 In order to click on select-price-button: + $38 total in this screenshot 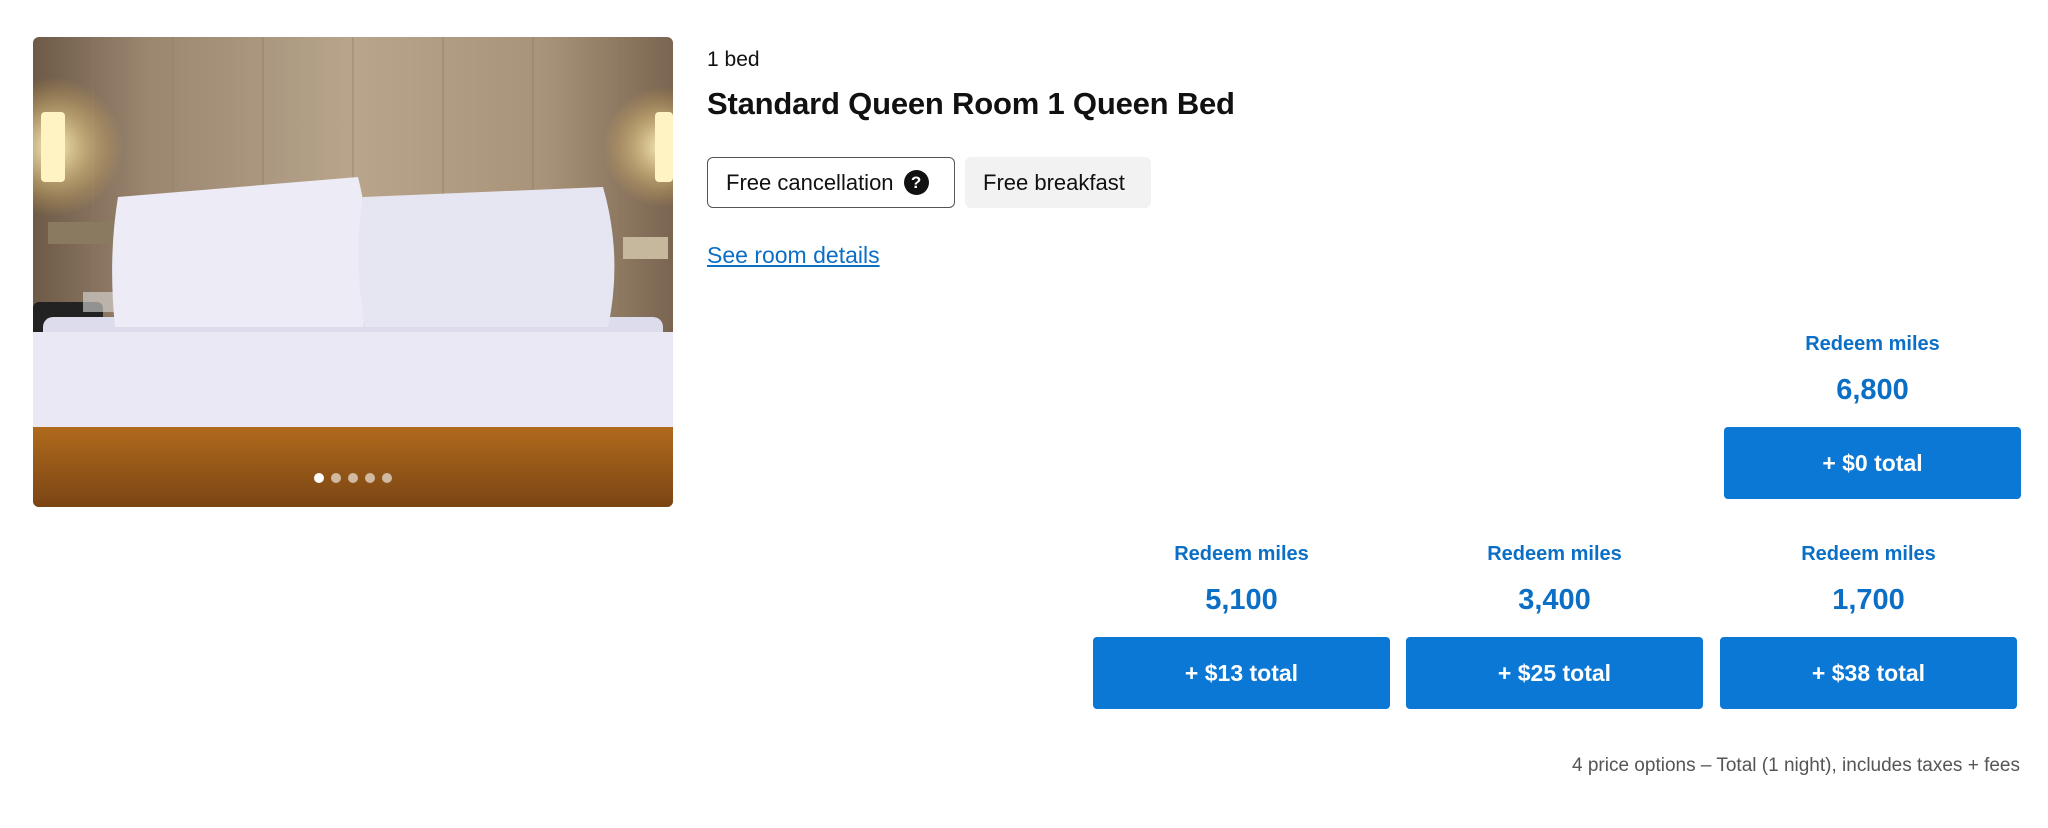, I will do `click(1868, 673)`.